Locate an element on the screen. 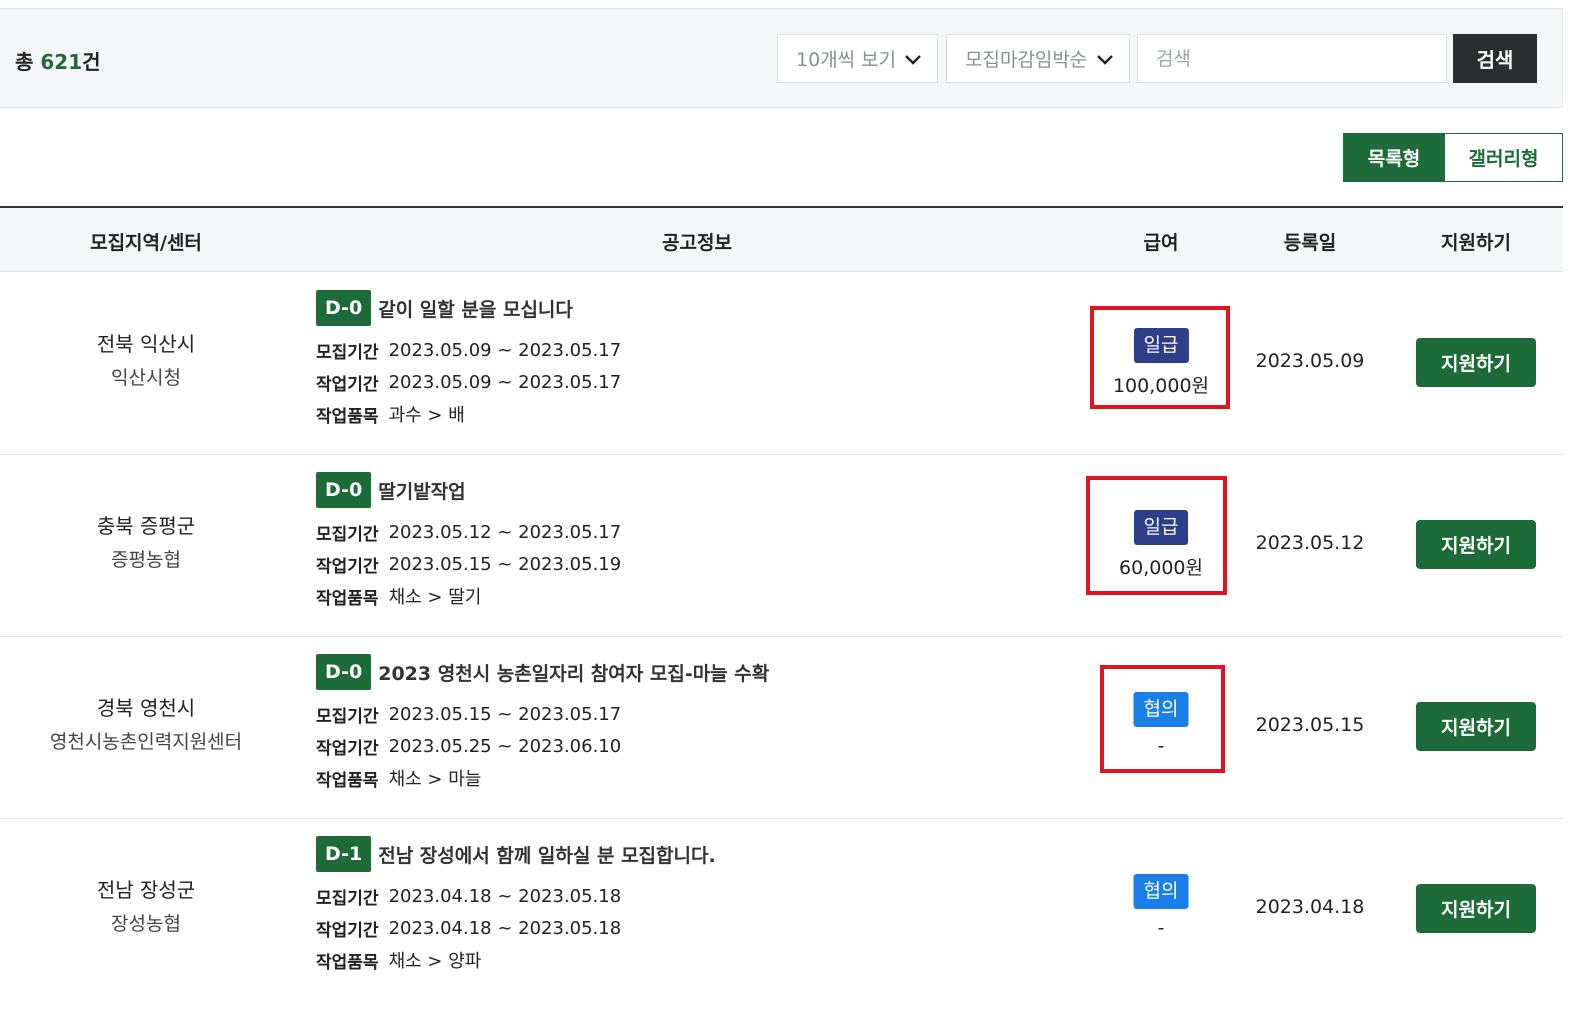  column-header-reg-date: 등록일 is located at coordinates (1310, 243).